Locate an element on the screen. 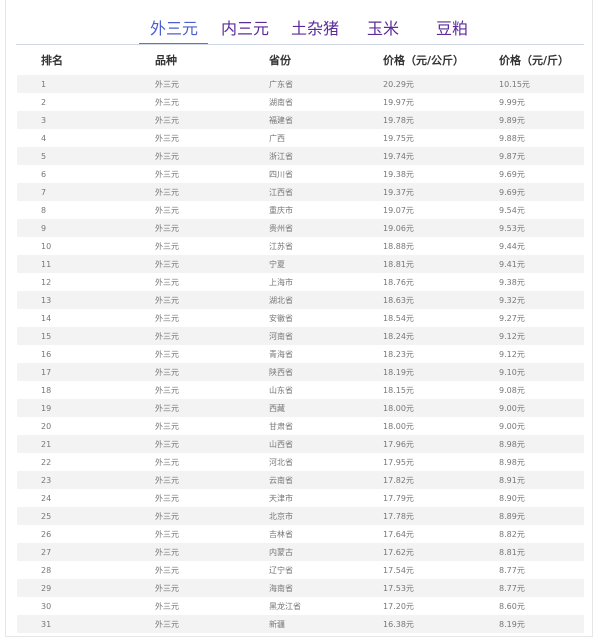 The image size is (600, 639). table-row: 23 外三元 云南省 17.82元 8.91元 is located at coordinates (300, 480).